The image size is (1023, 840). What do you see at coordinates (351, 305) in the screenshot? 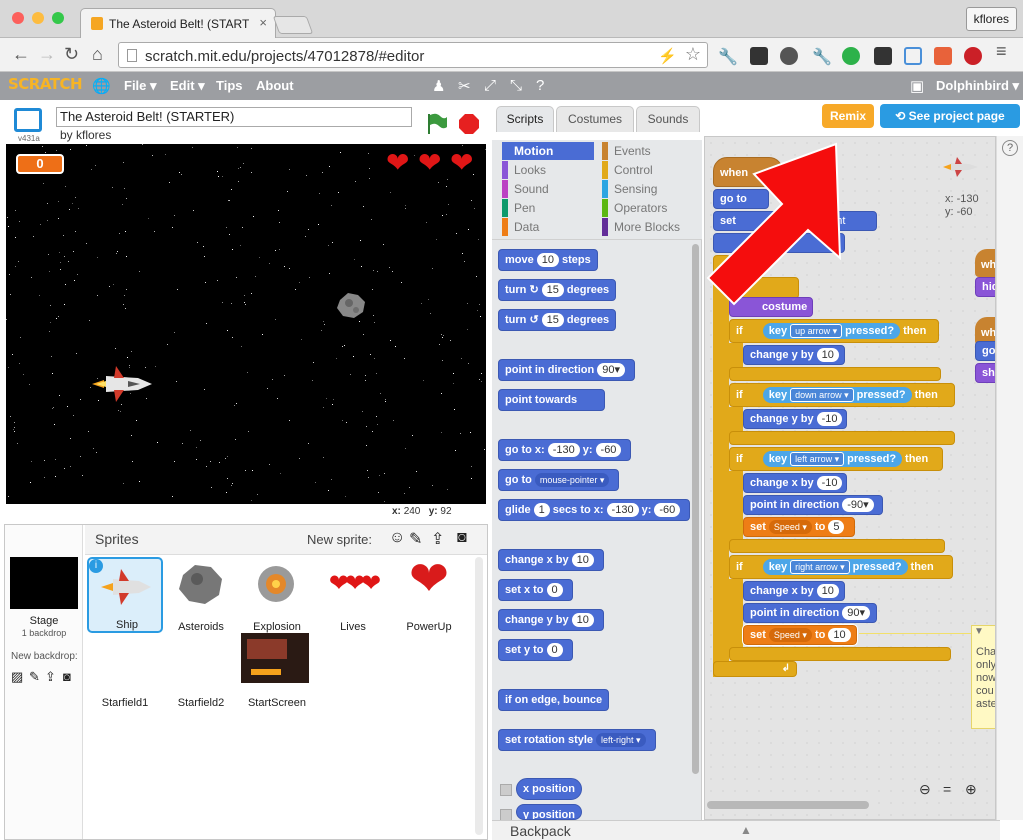
I see `asteroid-sprite` at bounding box center [351, 305].